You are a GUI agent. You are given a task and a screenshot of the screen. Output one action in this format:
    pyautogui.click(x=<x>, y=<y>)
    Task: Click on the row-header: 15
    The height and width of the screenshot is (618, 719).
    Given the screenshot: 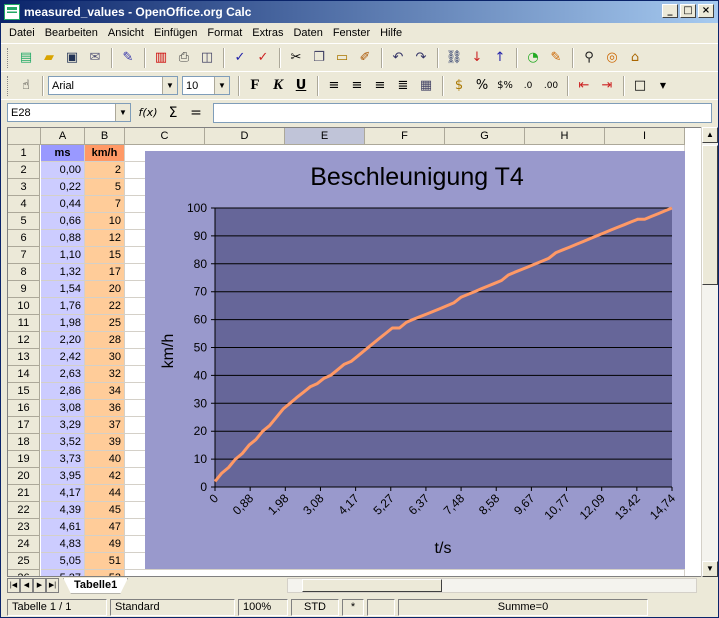 What is the action you would take?
    pyautogui.click(x=24, y=391)
    